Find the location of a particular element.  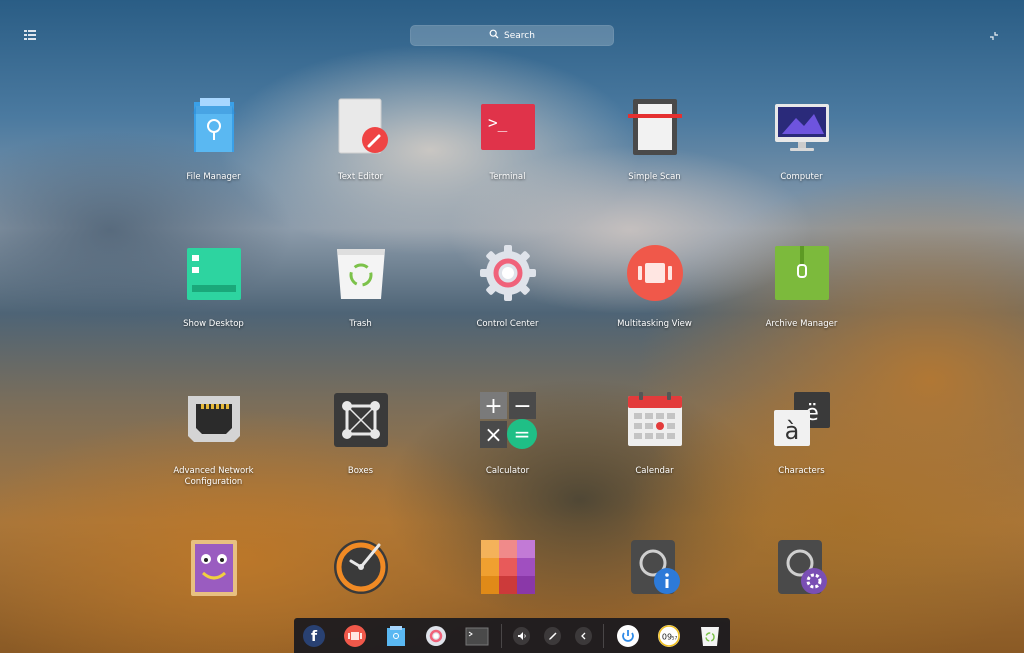

app-disk-settings is located at coordinates (801, 574).